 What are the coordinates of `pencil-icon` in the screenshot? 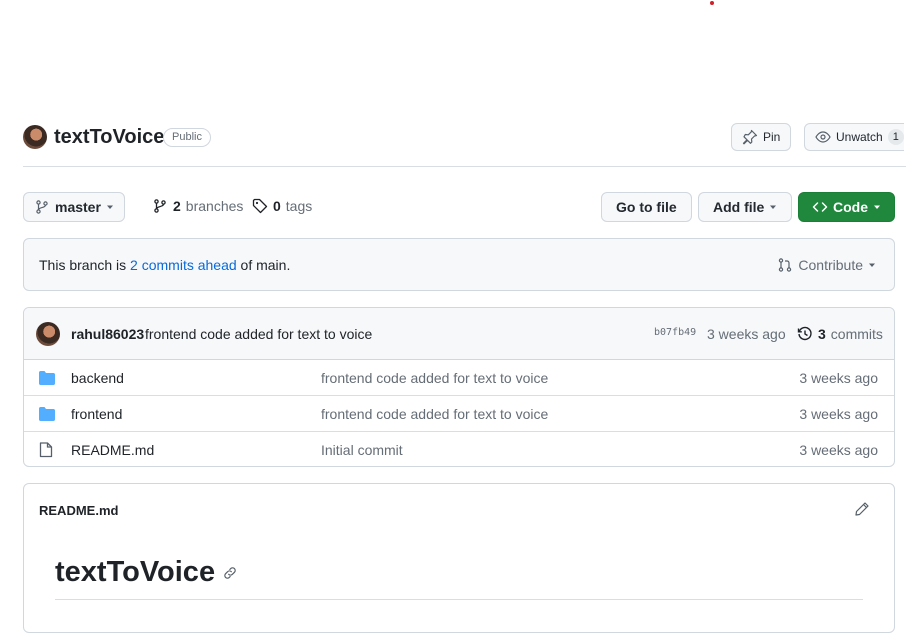 It's located at (862, 509).